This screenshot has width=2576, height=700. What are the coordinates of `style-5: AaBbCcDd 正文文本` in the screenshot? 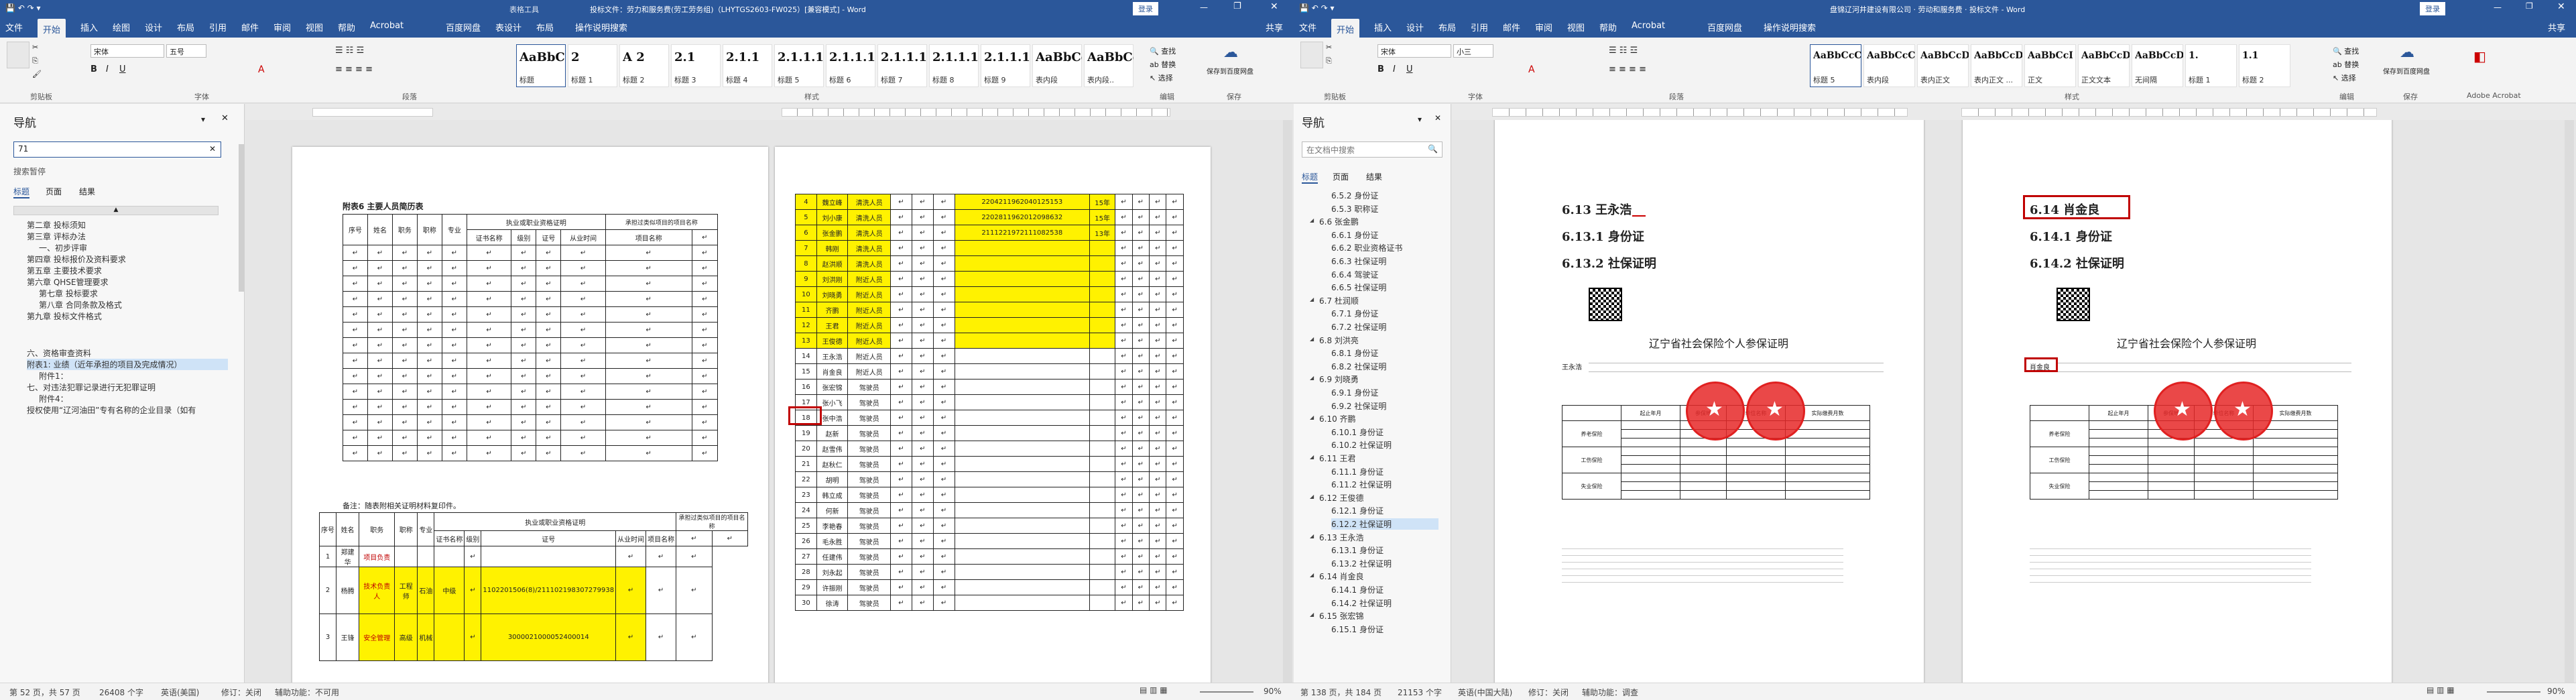 It's located at (2104, 65).